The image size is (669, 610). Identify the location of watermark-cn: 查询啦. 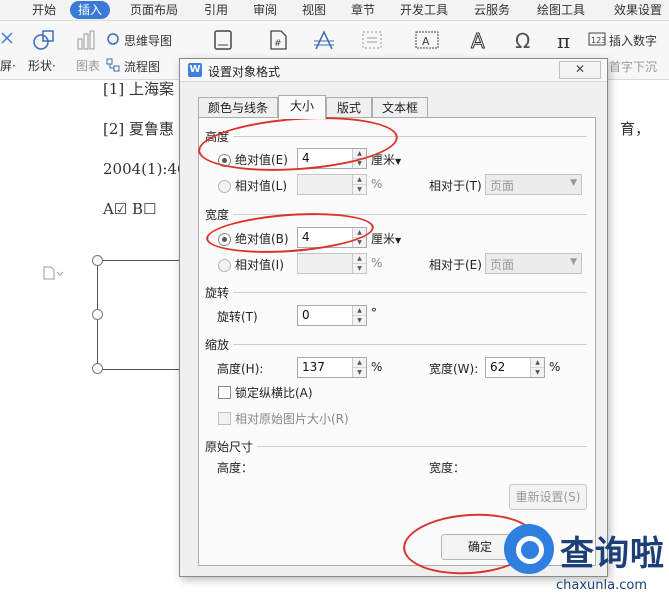
(612, 554).